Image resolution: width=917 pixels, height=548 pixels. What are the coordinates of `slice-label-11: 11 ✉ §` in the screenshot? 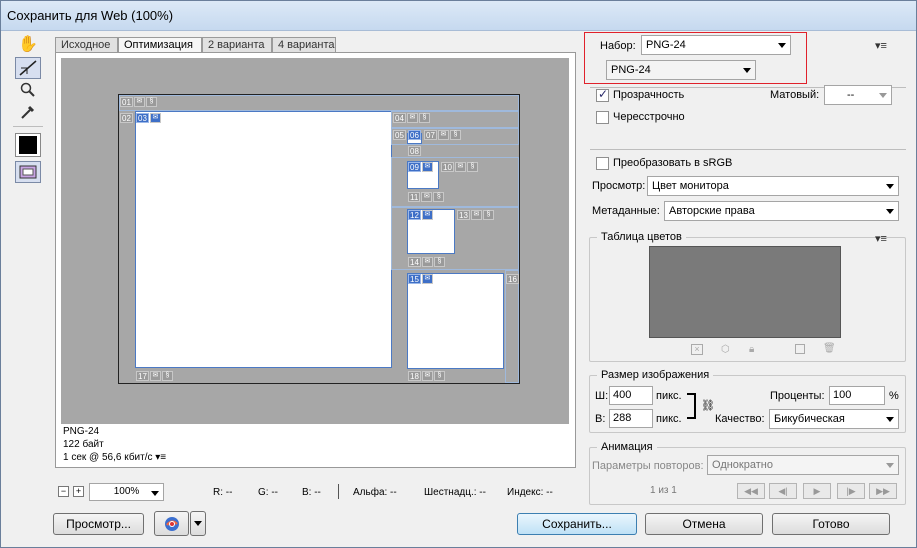 It's located at (426, 197).